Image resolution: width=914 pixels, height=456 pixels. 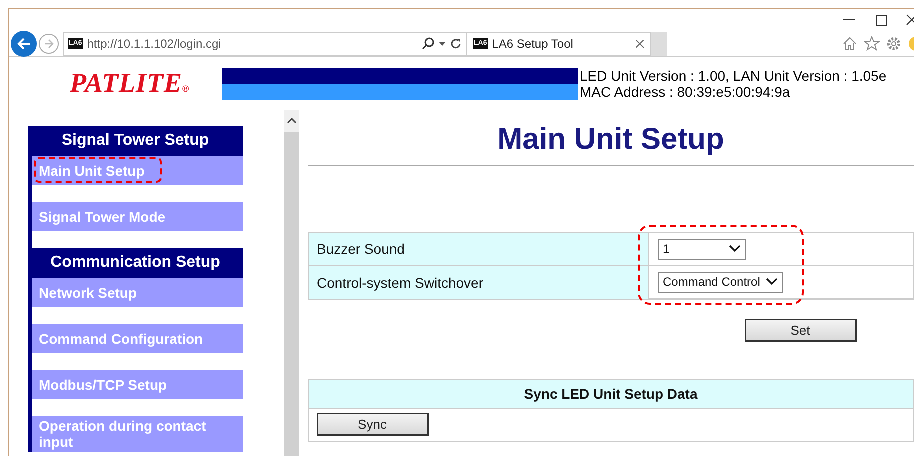 I want to click on arrow-right-icon, so click(x=49, y=43).